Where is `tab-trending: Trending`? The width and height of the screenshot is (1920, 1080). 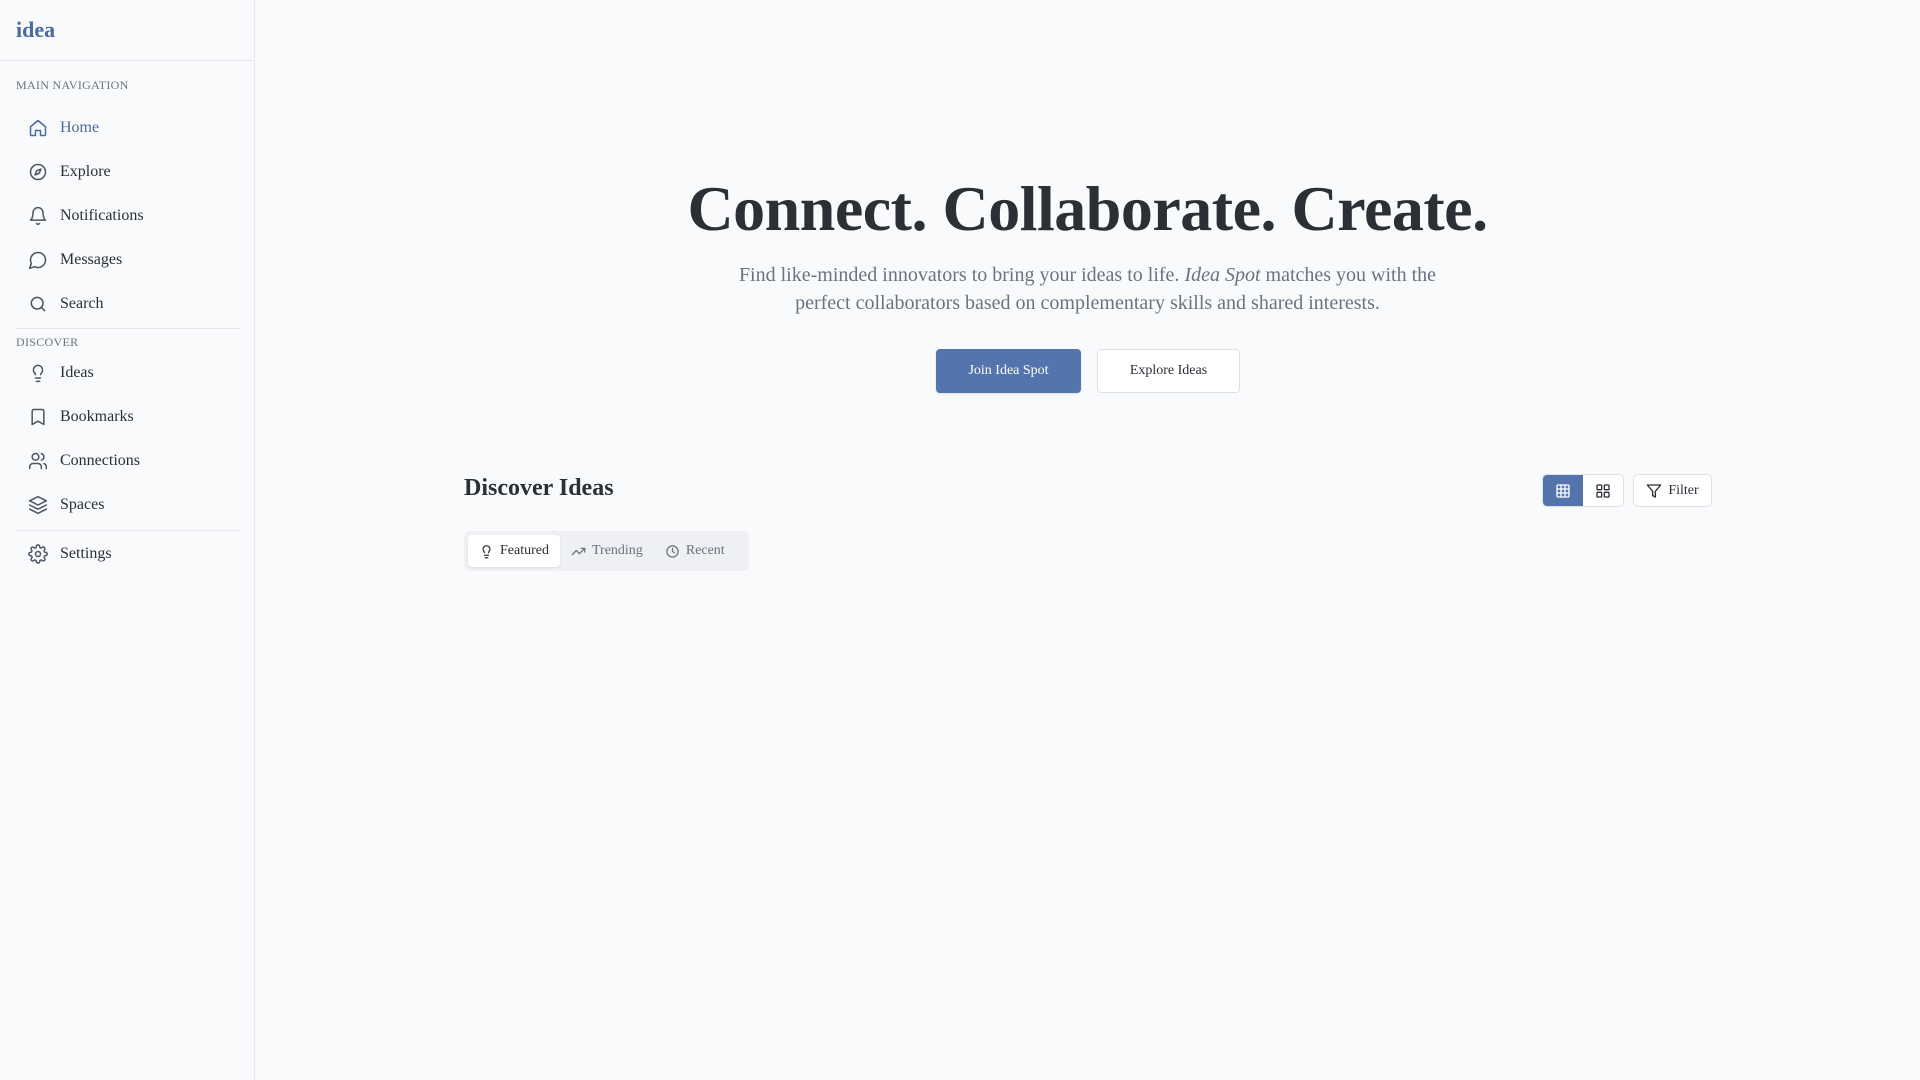
tab-trending: Trending is located at coordinates (607, 551).